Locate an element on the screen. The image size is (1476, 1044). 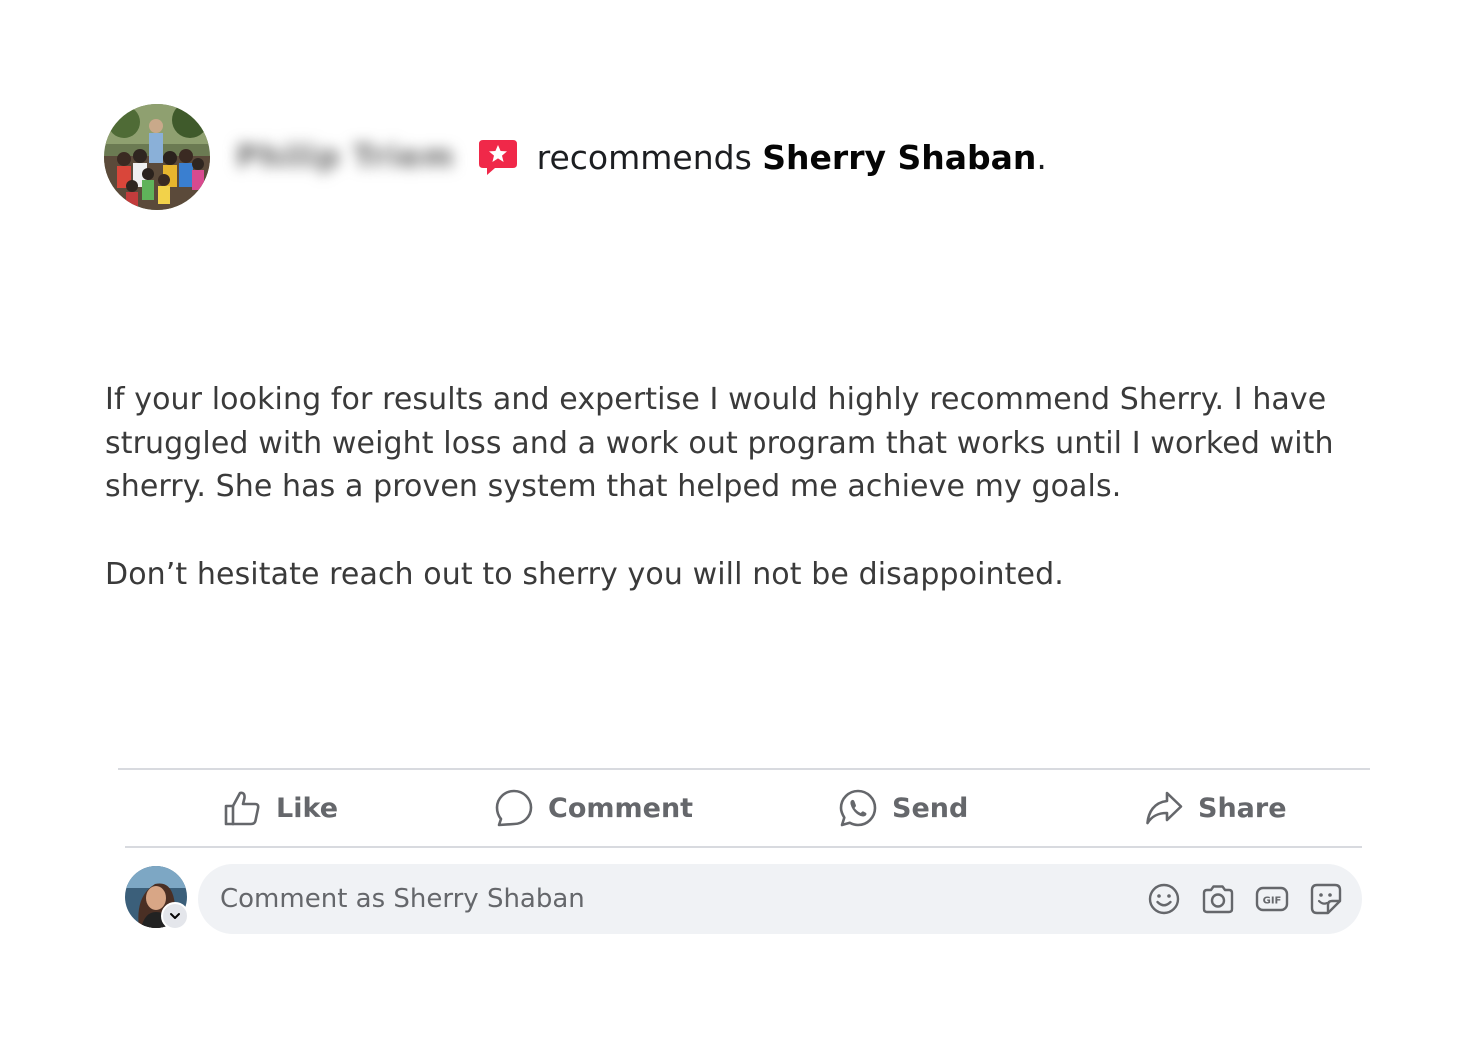
composer-tools: GIF is located at coordinates (1236, 899).